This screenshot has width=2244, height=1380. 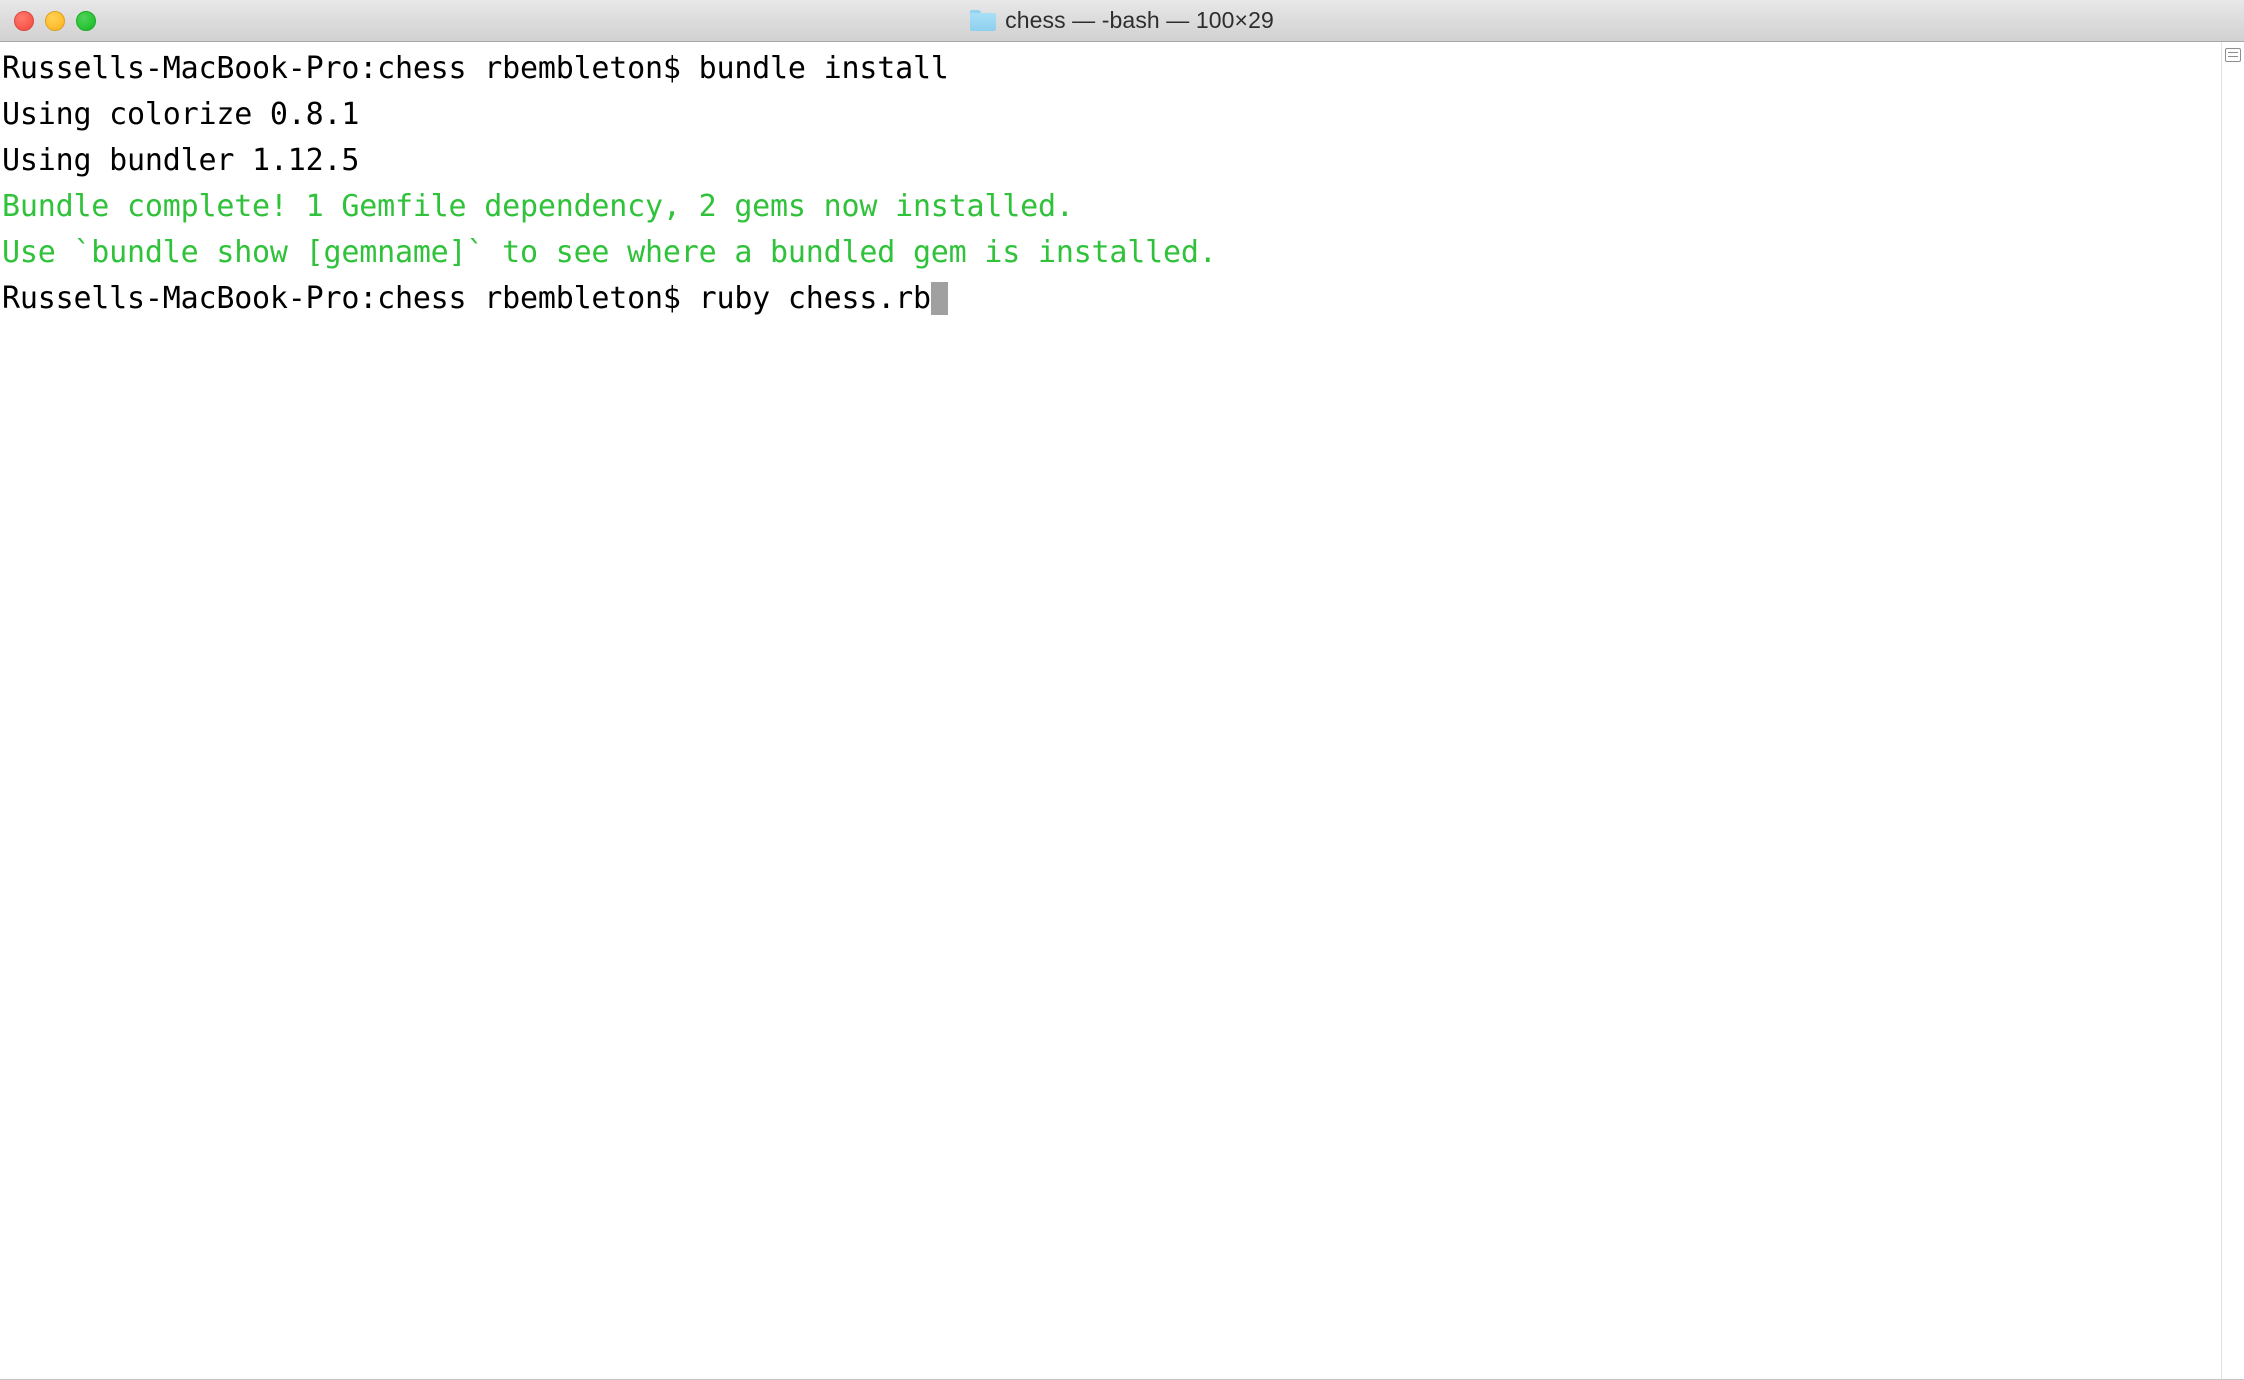 I want to click on vertical-scrollbar, so click(x=2232, y=711).